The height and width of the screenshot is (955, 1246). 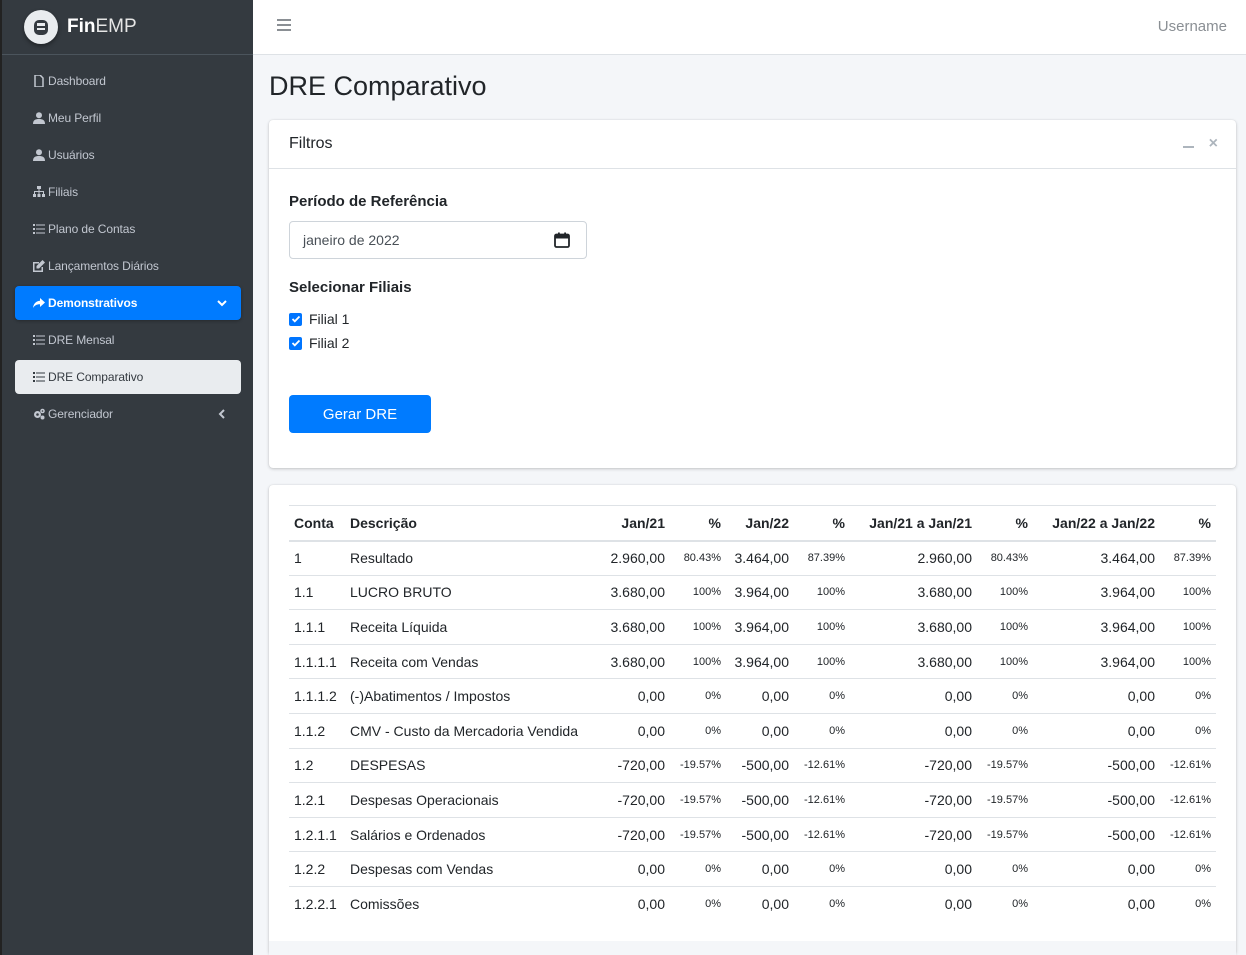 What do you see at coordinates (93, 303) in the screenshot?
I see `sidebar-item-label: Demonstrativos` at bounding box center [93, 303].